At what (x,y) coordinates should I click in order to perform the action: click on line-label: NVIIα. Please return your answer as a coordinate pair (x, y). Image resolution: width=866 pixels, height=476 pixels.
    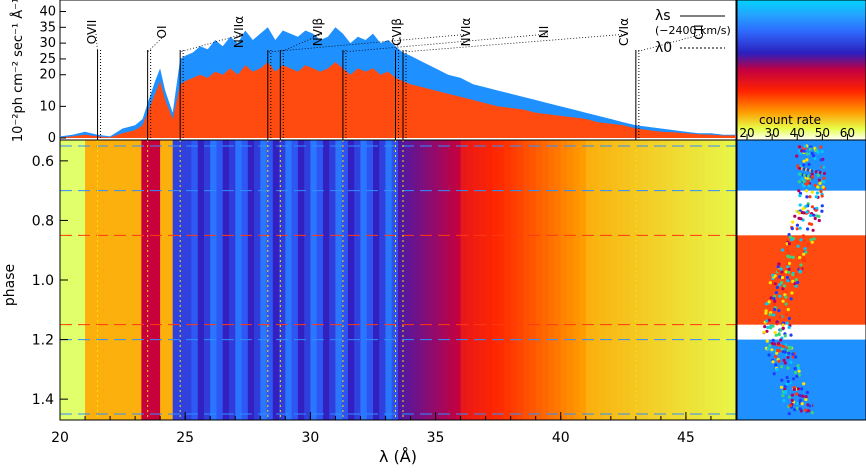
    Looking at the image, I should click on (239, 32).